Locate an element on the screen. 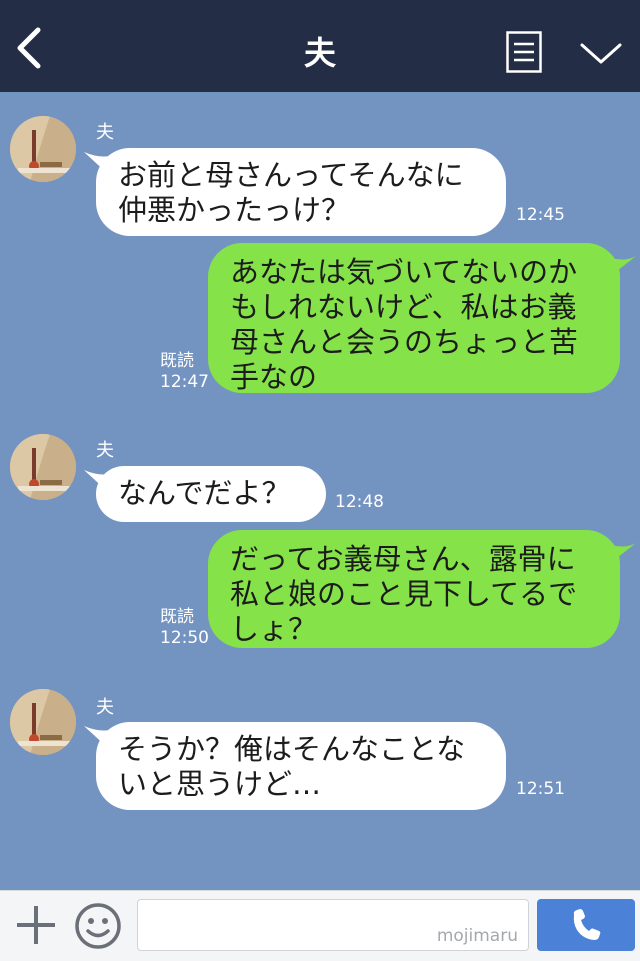 This screenshot has height=961, width=640. smiley-icon is located at coordinates (98, 926).